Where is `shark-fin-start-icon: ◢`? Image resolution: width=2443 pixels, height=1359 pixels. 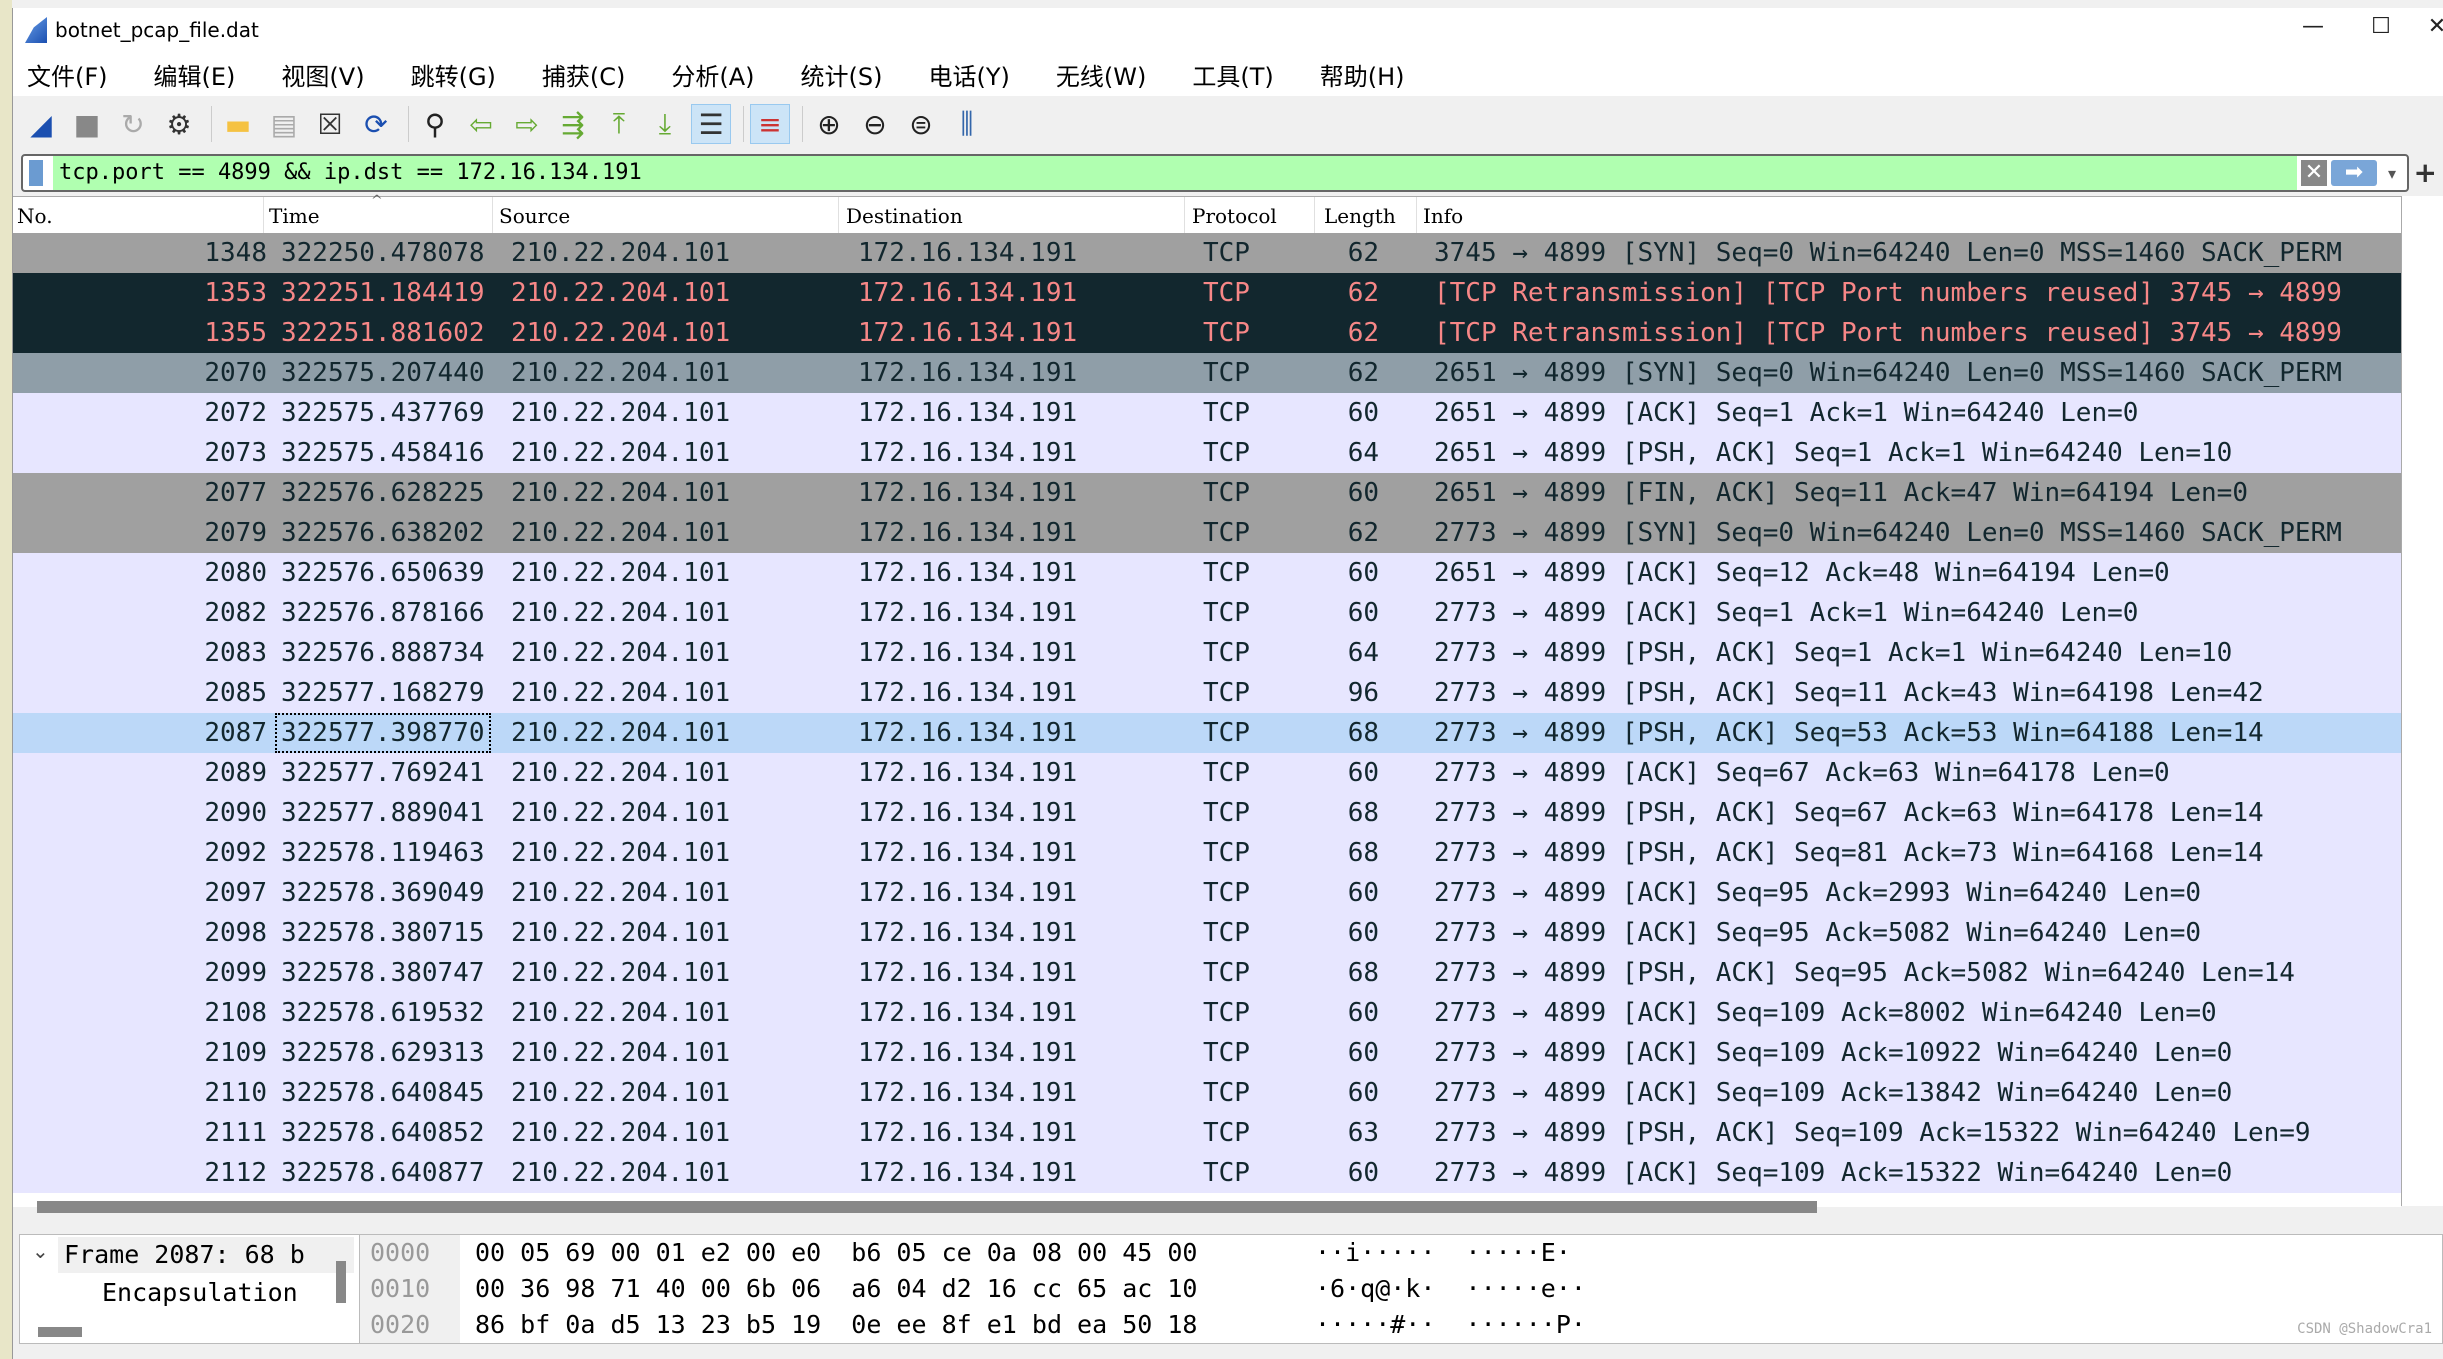
shark-fin-start-icon: ◢ is located at coordinates (41, 124).